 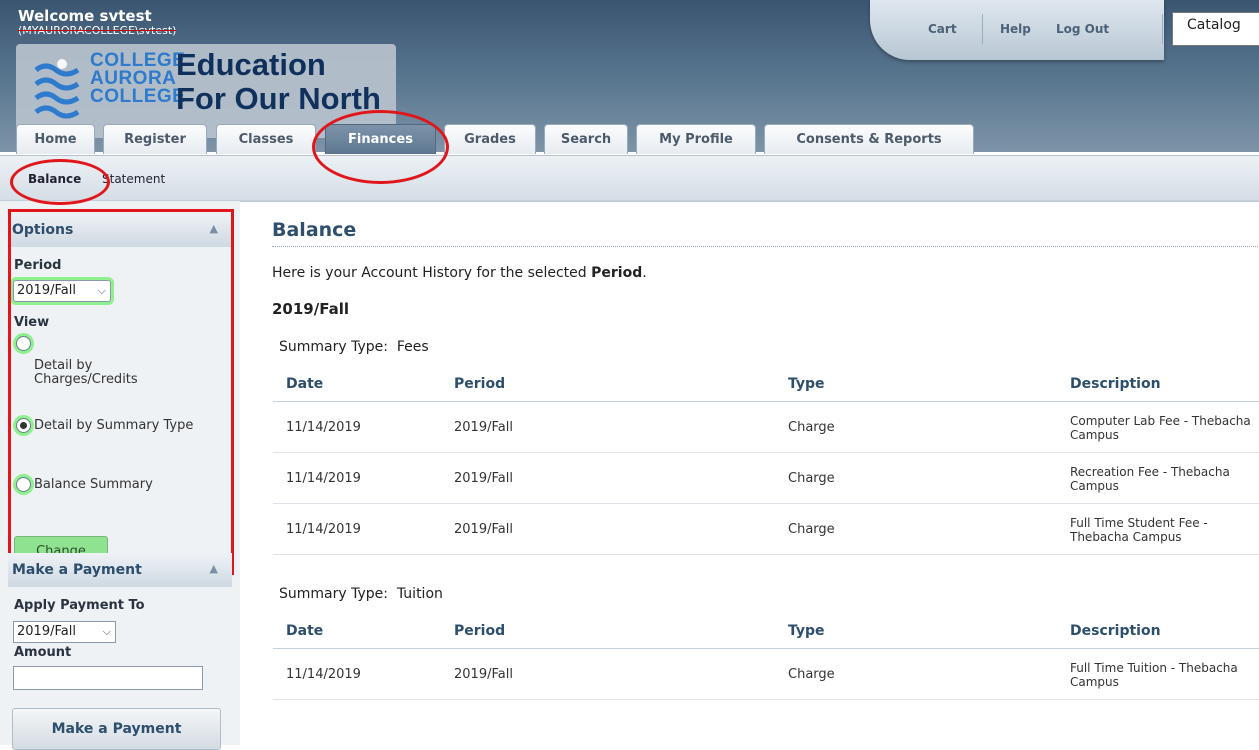 What do you see at coordinates (266, 139) in the screenshot?
I see `tab-classes: Classes` at bounding box center [266, 139].